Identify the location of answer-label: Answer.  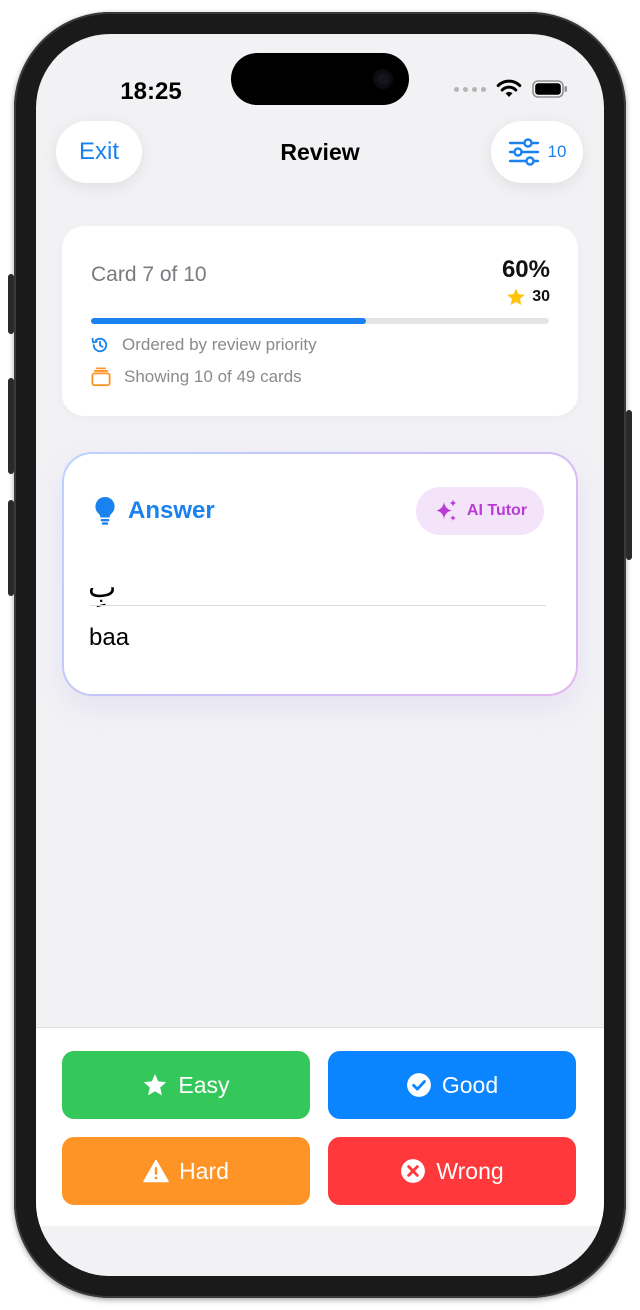
(171, 510).